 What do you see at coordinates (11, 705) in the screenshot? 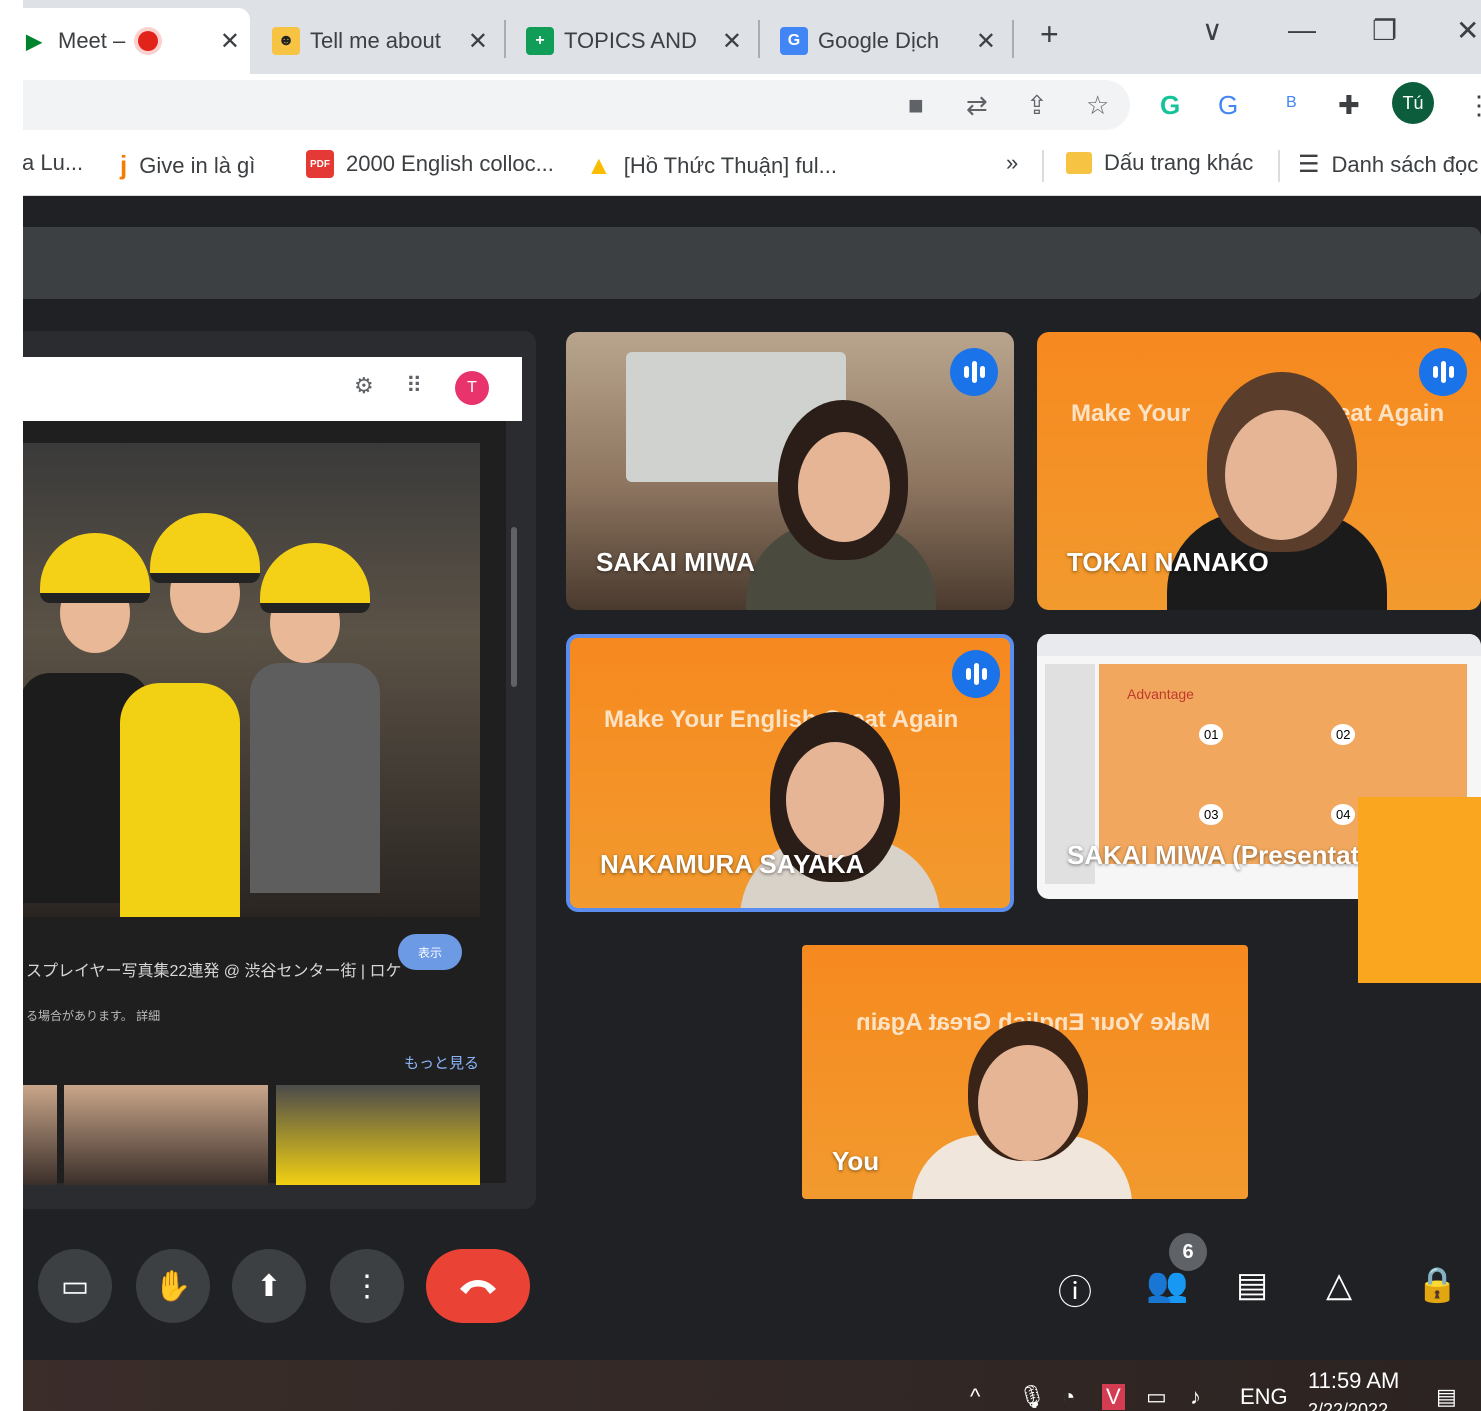
I see `window-edge` at bounding box center [11, 705].